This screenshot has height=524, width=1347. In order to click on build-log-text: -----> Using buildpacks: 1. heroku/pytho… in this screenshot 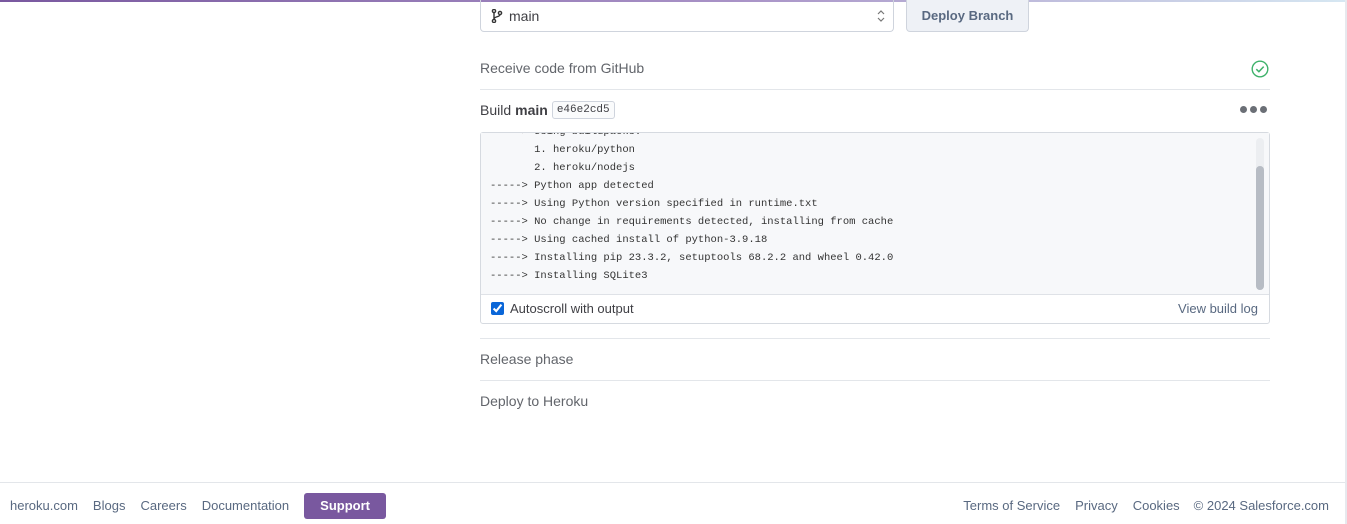, I will do `click(692, 207)`.